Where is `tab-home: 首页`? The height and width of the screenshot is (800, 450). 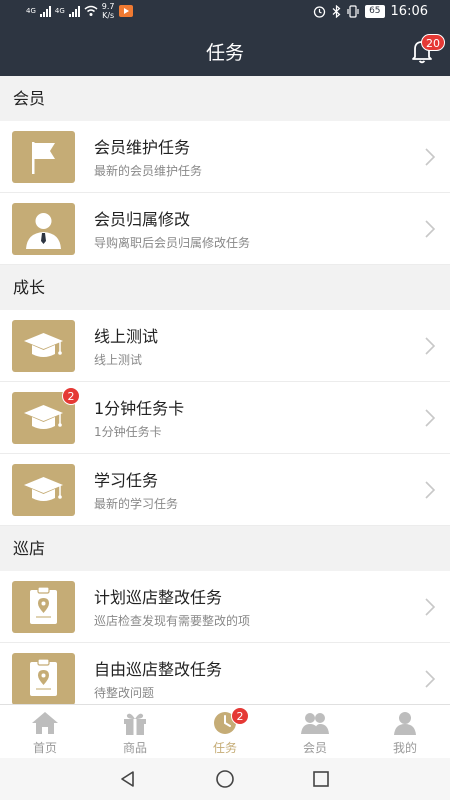 tab-home: 首页 is located at coordinates (45, 731).